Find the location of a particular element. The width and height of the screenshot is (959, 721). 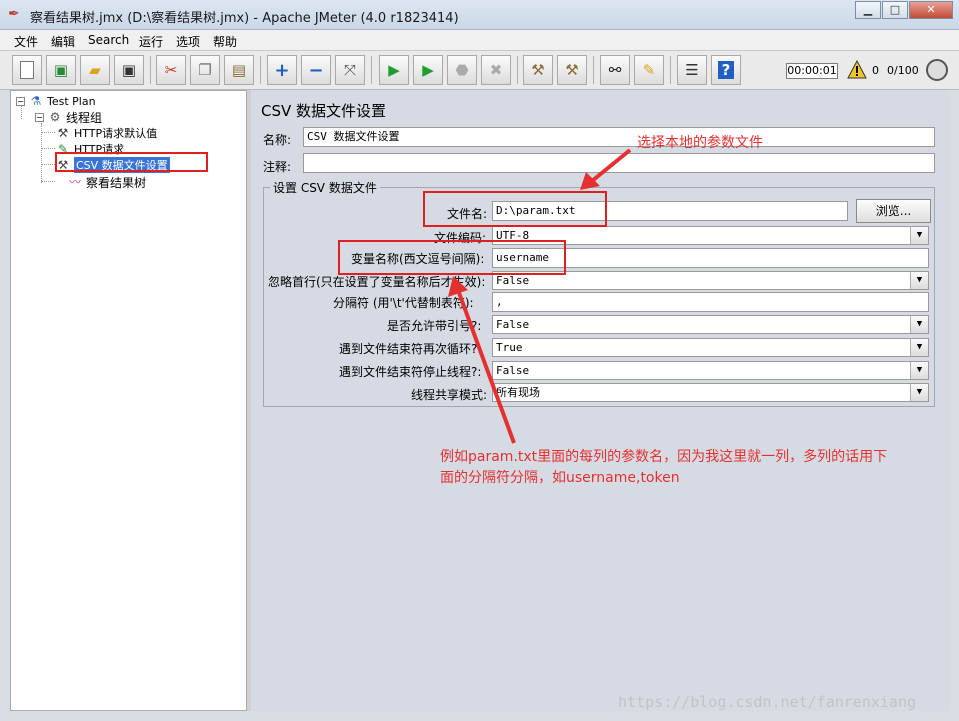

close-button: ✕ is located at coordinates (931, 10).